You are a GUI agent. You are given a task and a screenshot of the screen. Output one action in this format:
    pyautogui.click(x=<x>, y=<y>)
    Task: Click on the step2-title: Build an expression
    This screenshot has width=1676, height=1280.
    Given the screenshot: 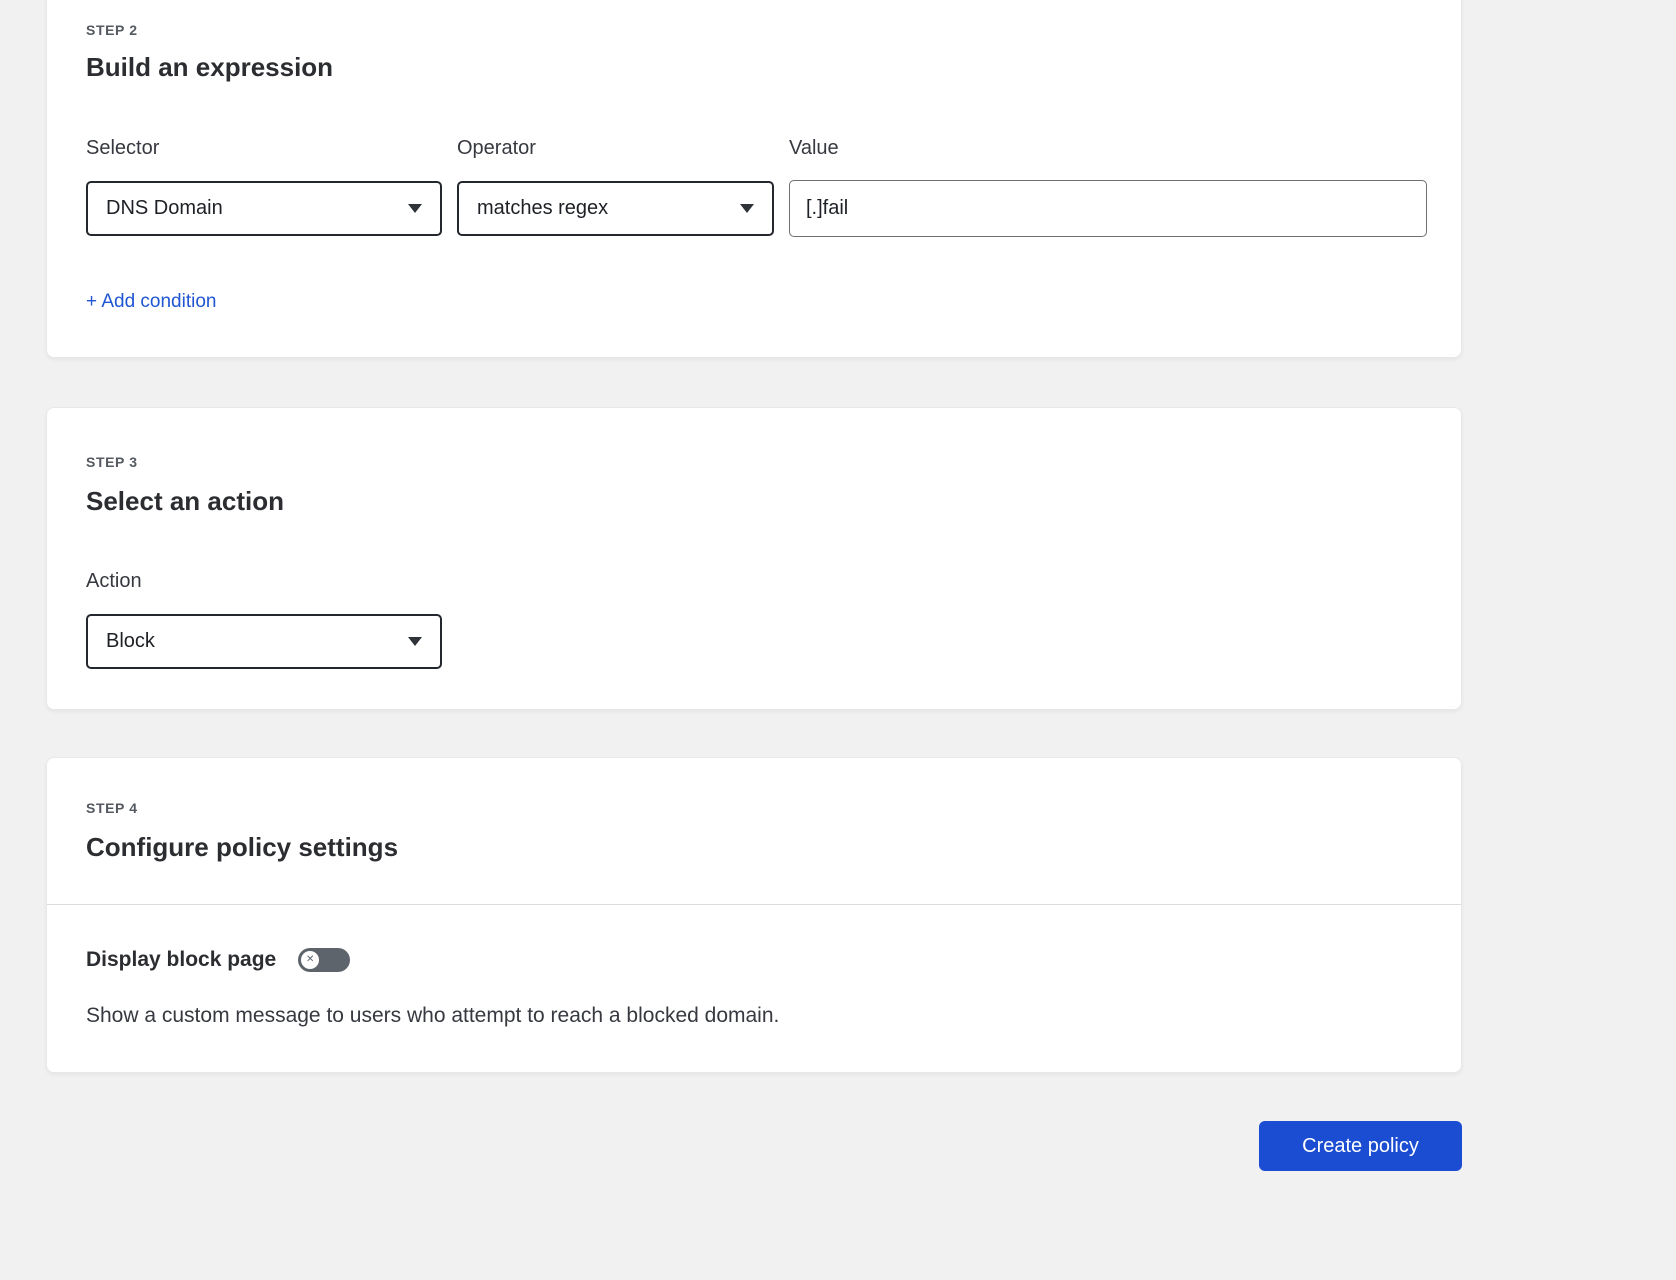 What is the action you would take?
    pyautogui.click(x=210, y=67)
    